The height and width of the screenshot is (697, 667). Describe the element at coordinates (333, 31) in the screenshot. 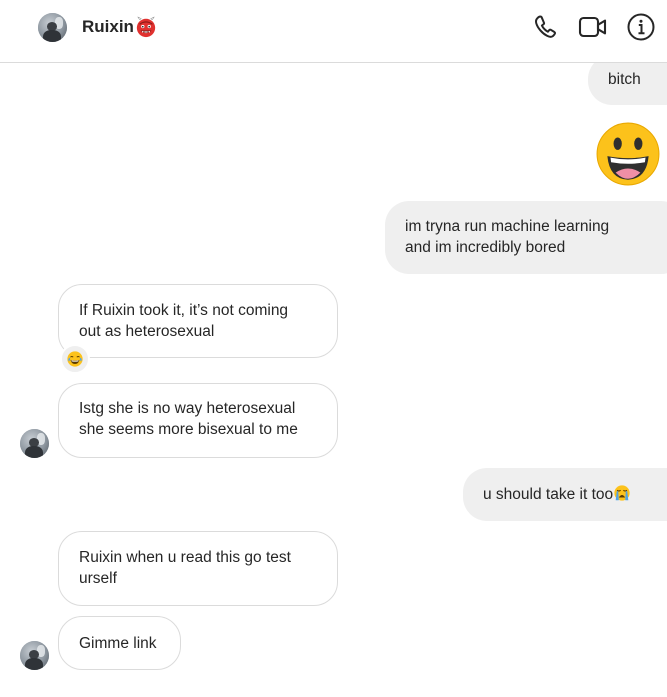

I see `conversation-header: Ruixin` at that location.